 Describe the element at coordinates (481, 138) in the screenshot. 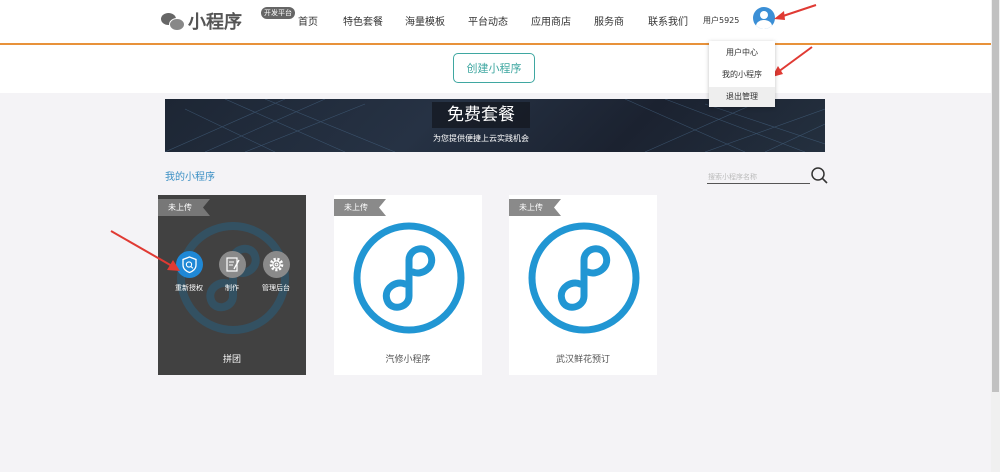

I see `banner-subtitle: 为您提供便捷上云实践机会` at that location.